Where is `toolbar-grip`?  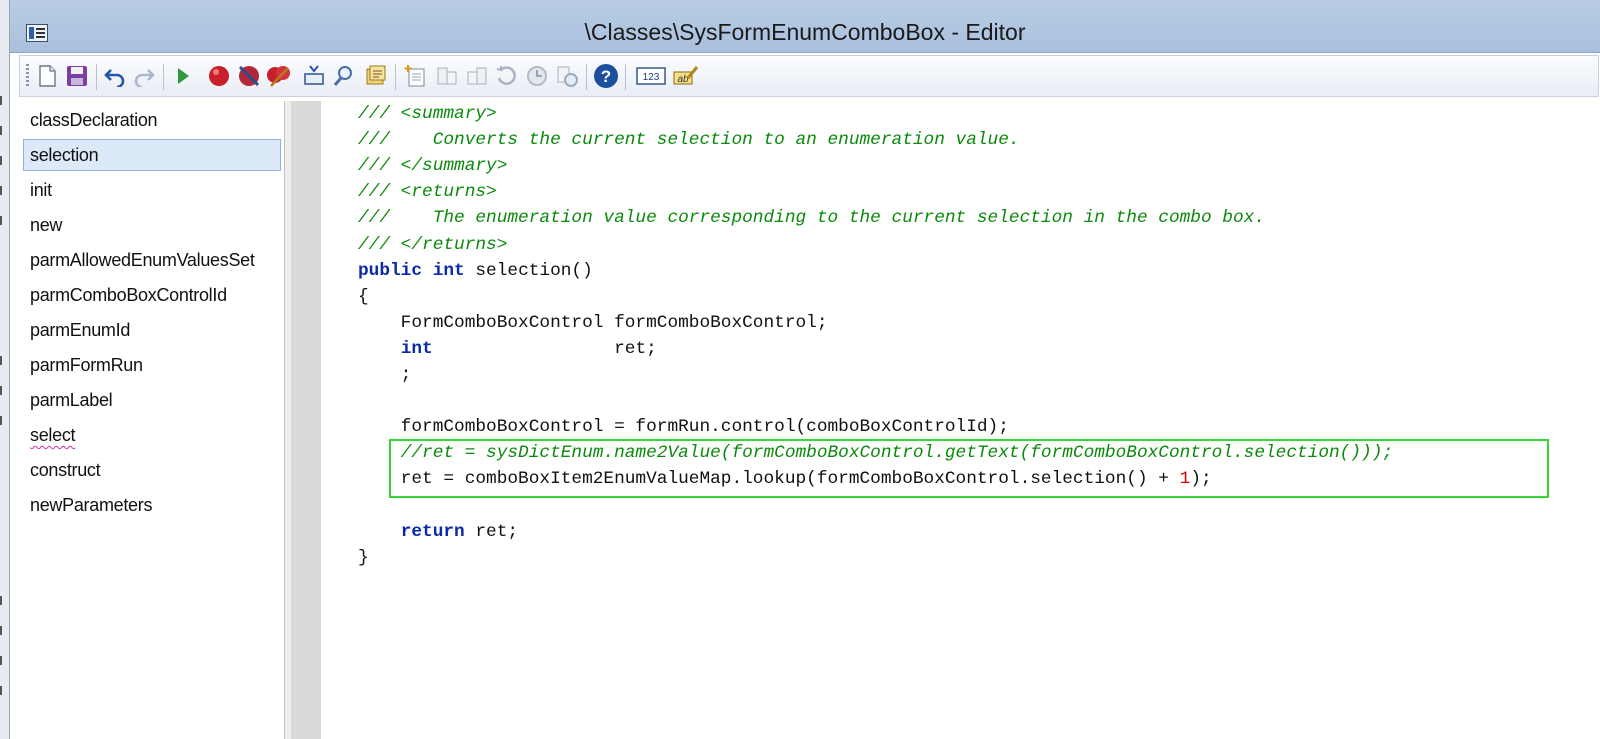 toolbar-grip is located at coordinates (27, 76).